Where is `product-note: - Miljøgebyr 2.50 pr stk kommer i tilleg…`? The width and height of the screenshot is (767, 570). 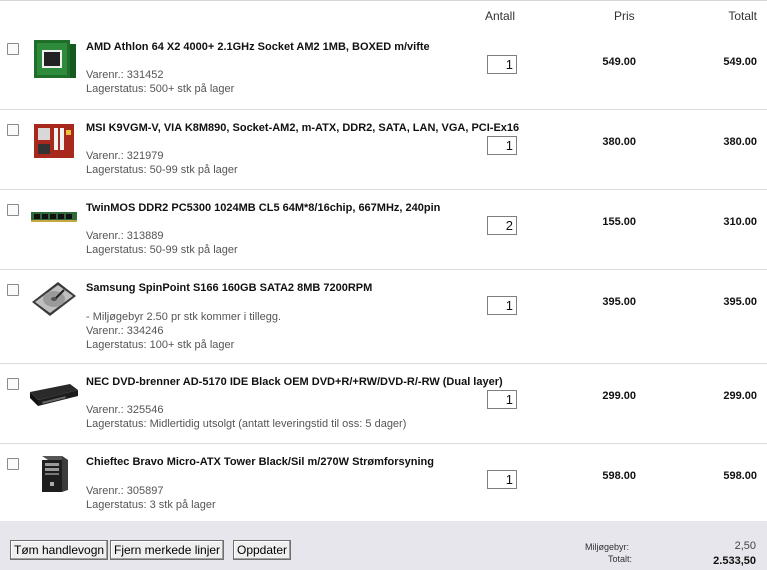
product-note: - Miljøgebyr 2.50 pr stk kommer i tilleg… is located at coordinates (183, 317).